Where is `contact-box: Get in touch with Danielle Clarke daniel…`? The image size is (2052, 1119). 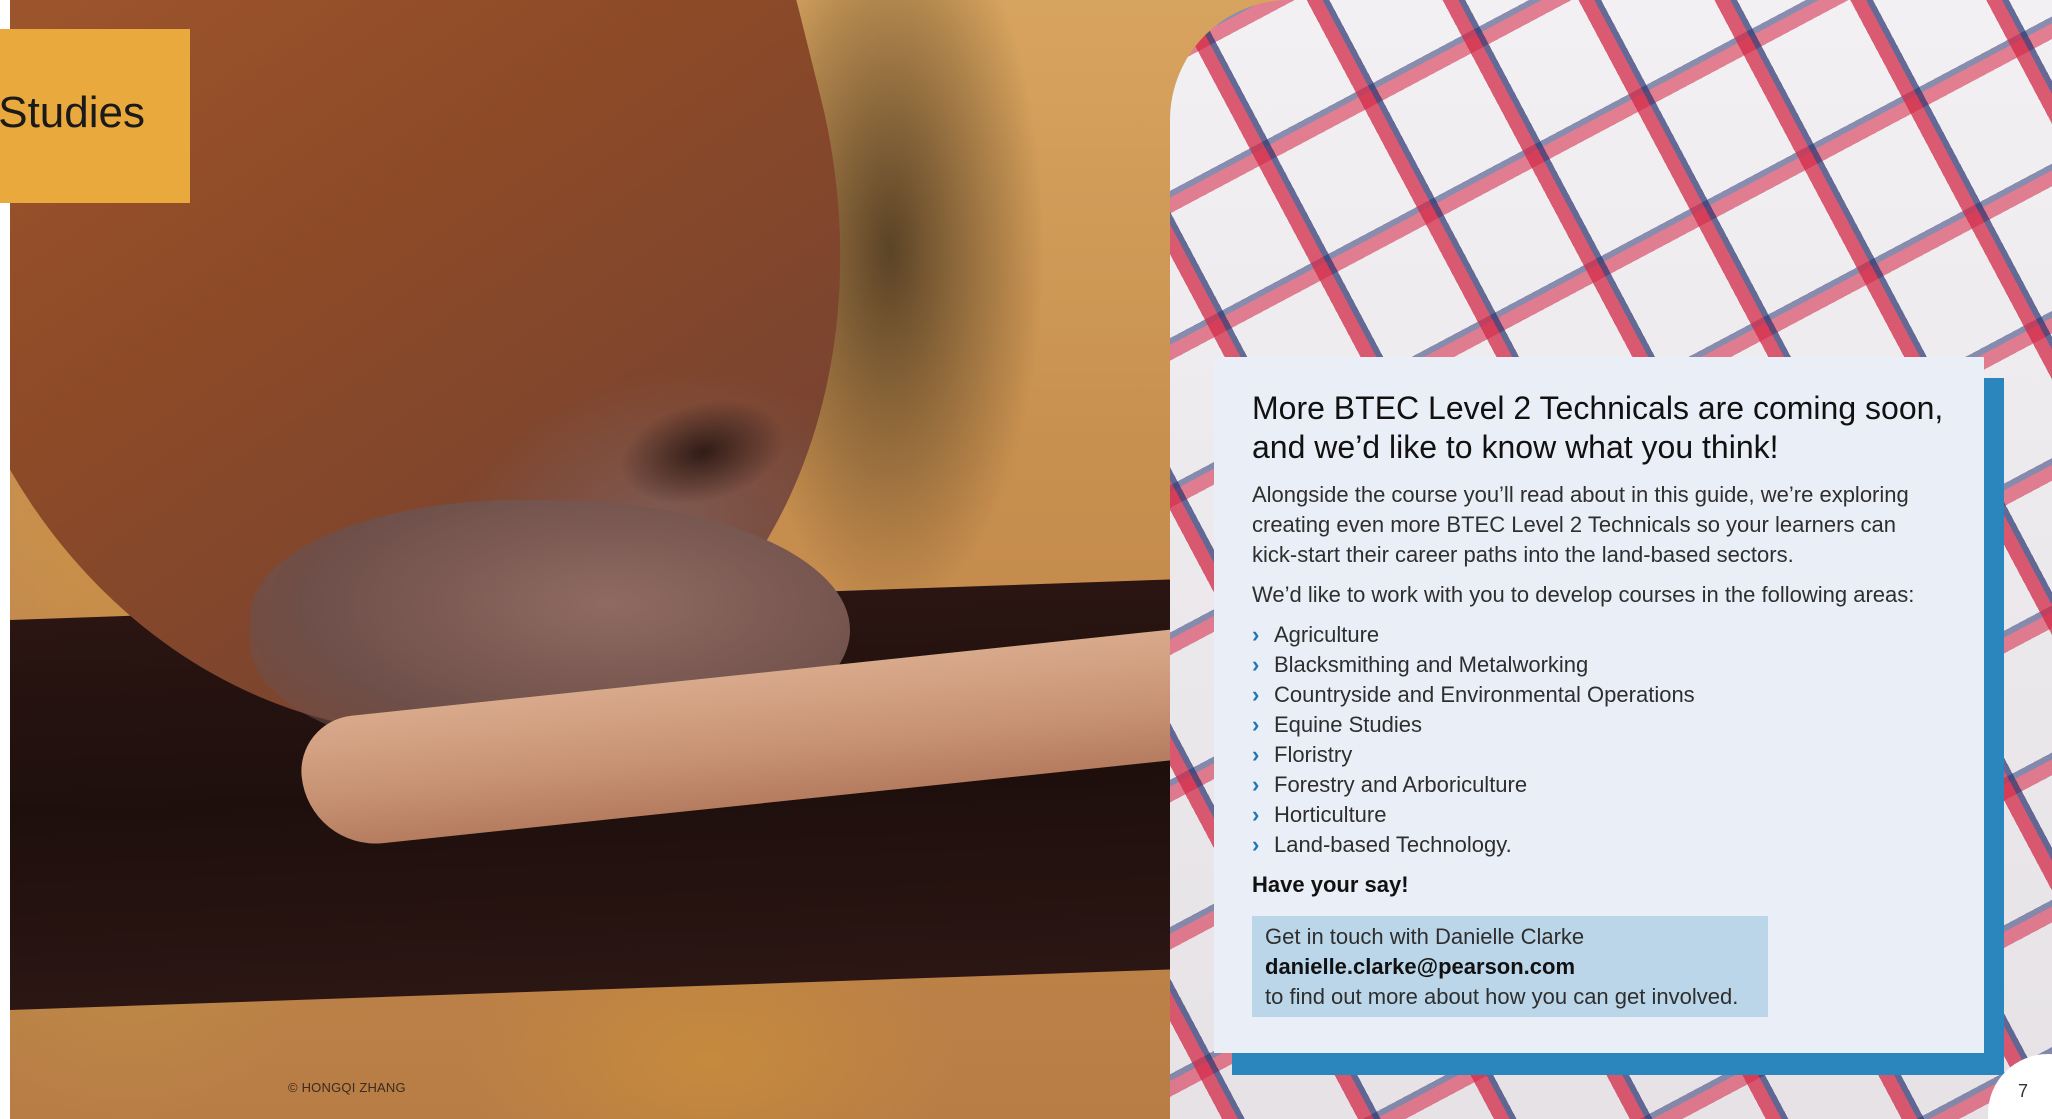
contact-box: Get in touch with Danielle Clarke daniel… is located at coordinates (1510, 966).